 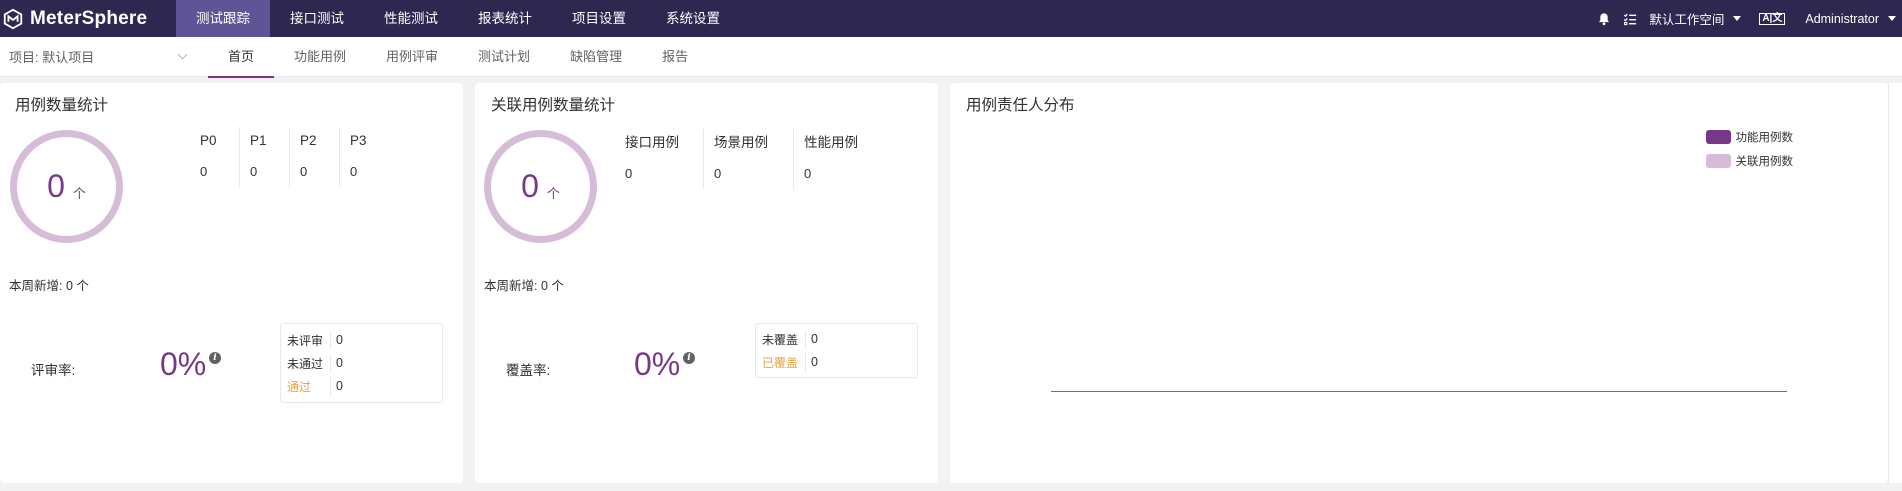 I want to click on detail-row: 未覆盖 0, so click(x=836, y=339).